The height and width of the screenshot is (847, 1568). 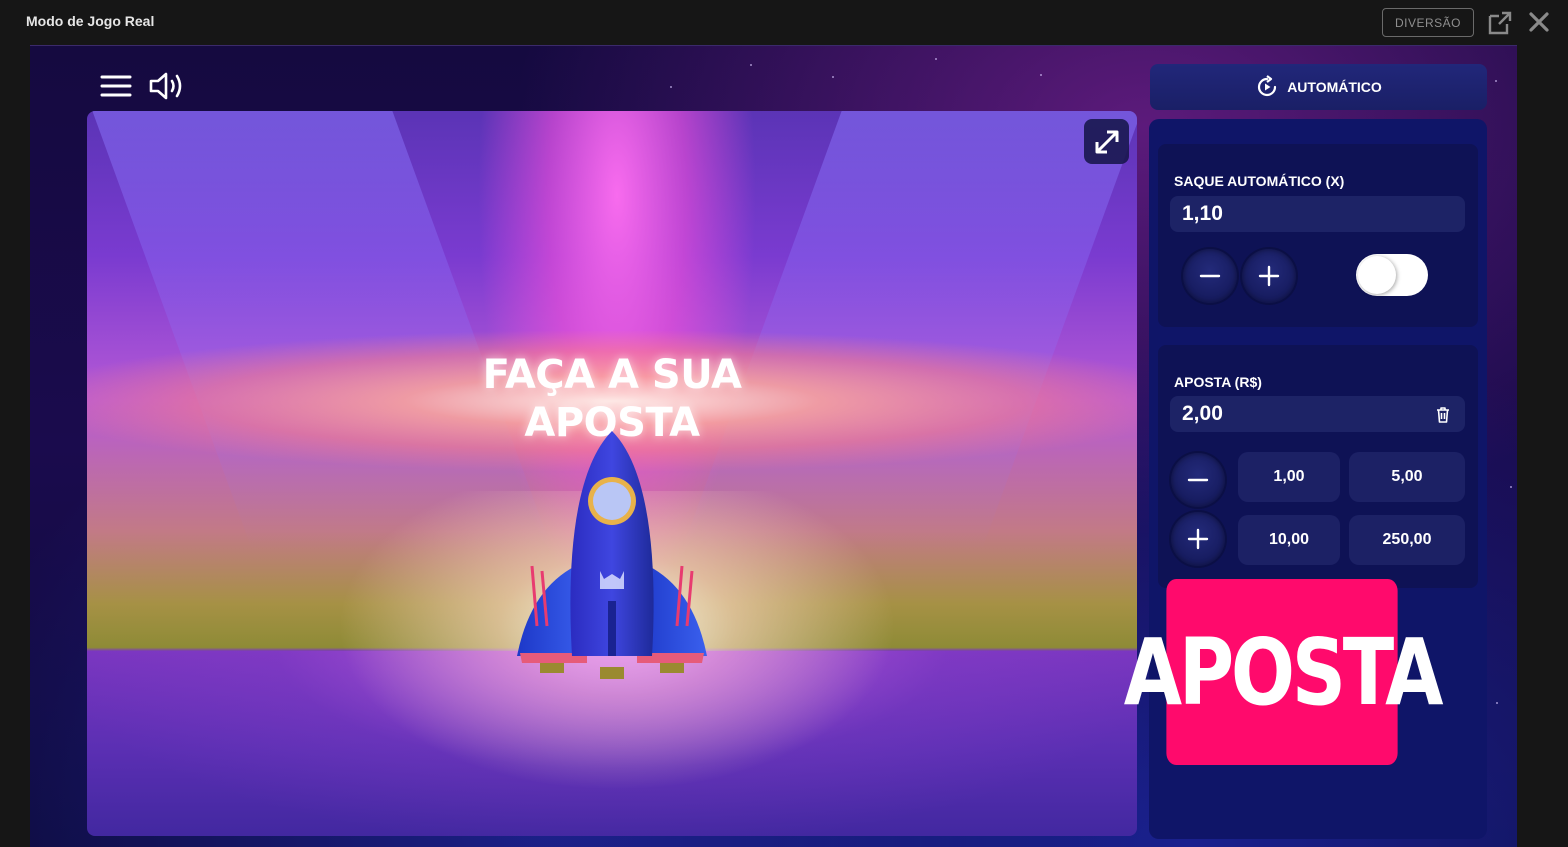 I want to click on bet-amount-value: 2,00, so click(x=1202, y=413).